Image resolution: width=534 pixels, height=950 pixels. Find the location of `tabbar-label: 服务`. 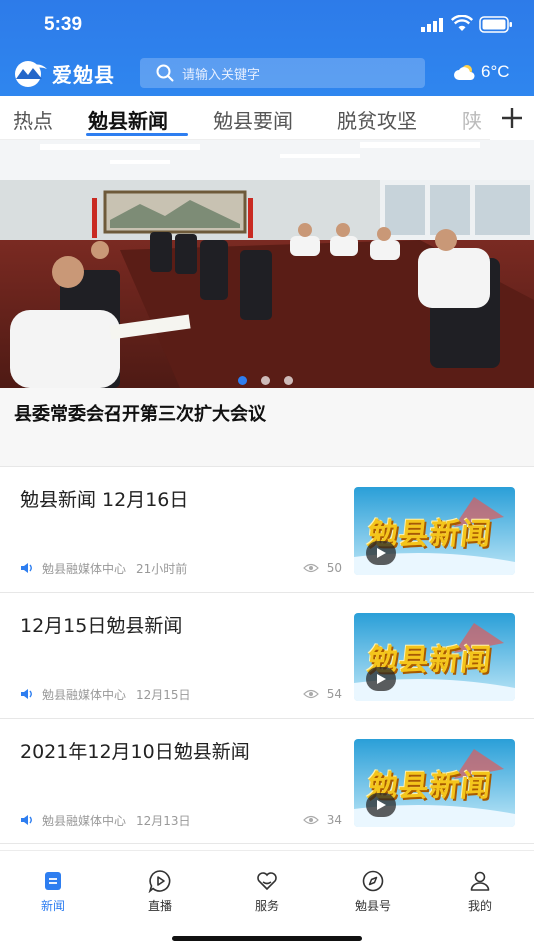

tabbar-label: 服务 is located at coordinates (266, 906).